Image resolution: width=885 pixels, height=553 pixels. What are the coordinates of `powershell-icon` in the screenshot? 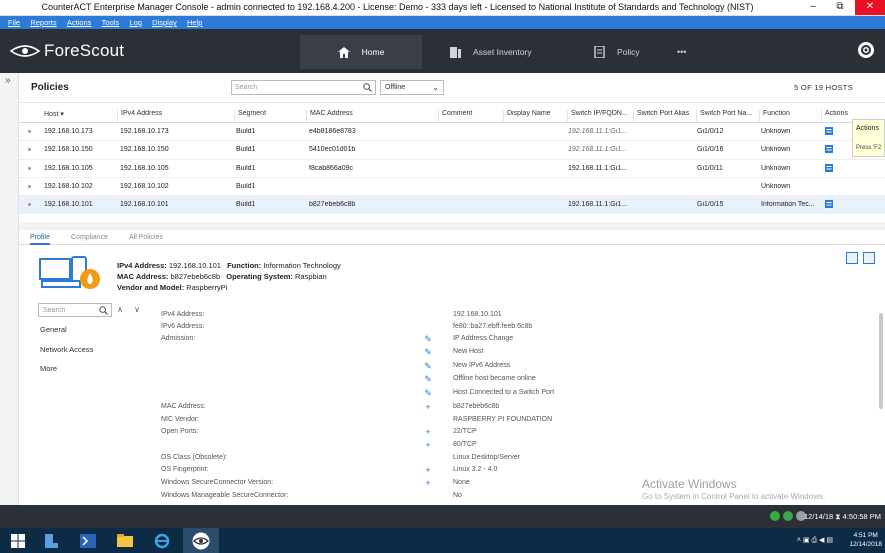 It's located at (88, 540).